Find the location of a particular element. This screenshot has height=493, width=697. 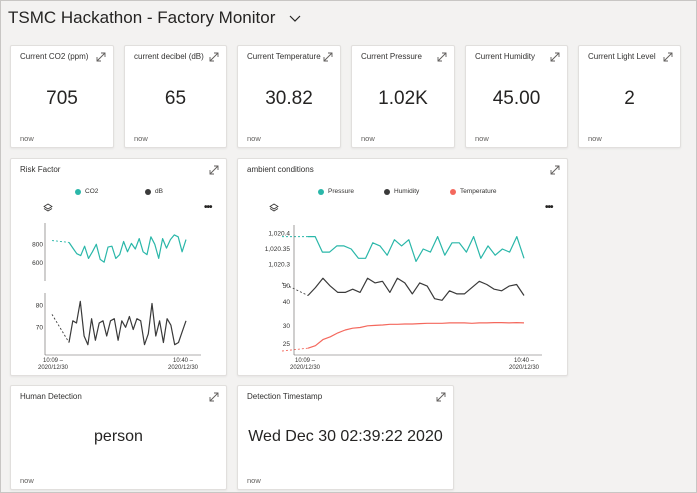

y-tick-label: 70 is located at coordinates (40, 327).